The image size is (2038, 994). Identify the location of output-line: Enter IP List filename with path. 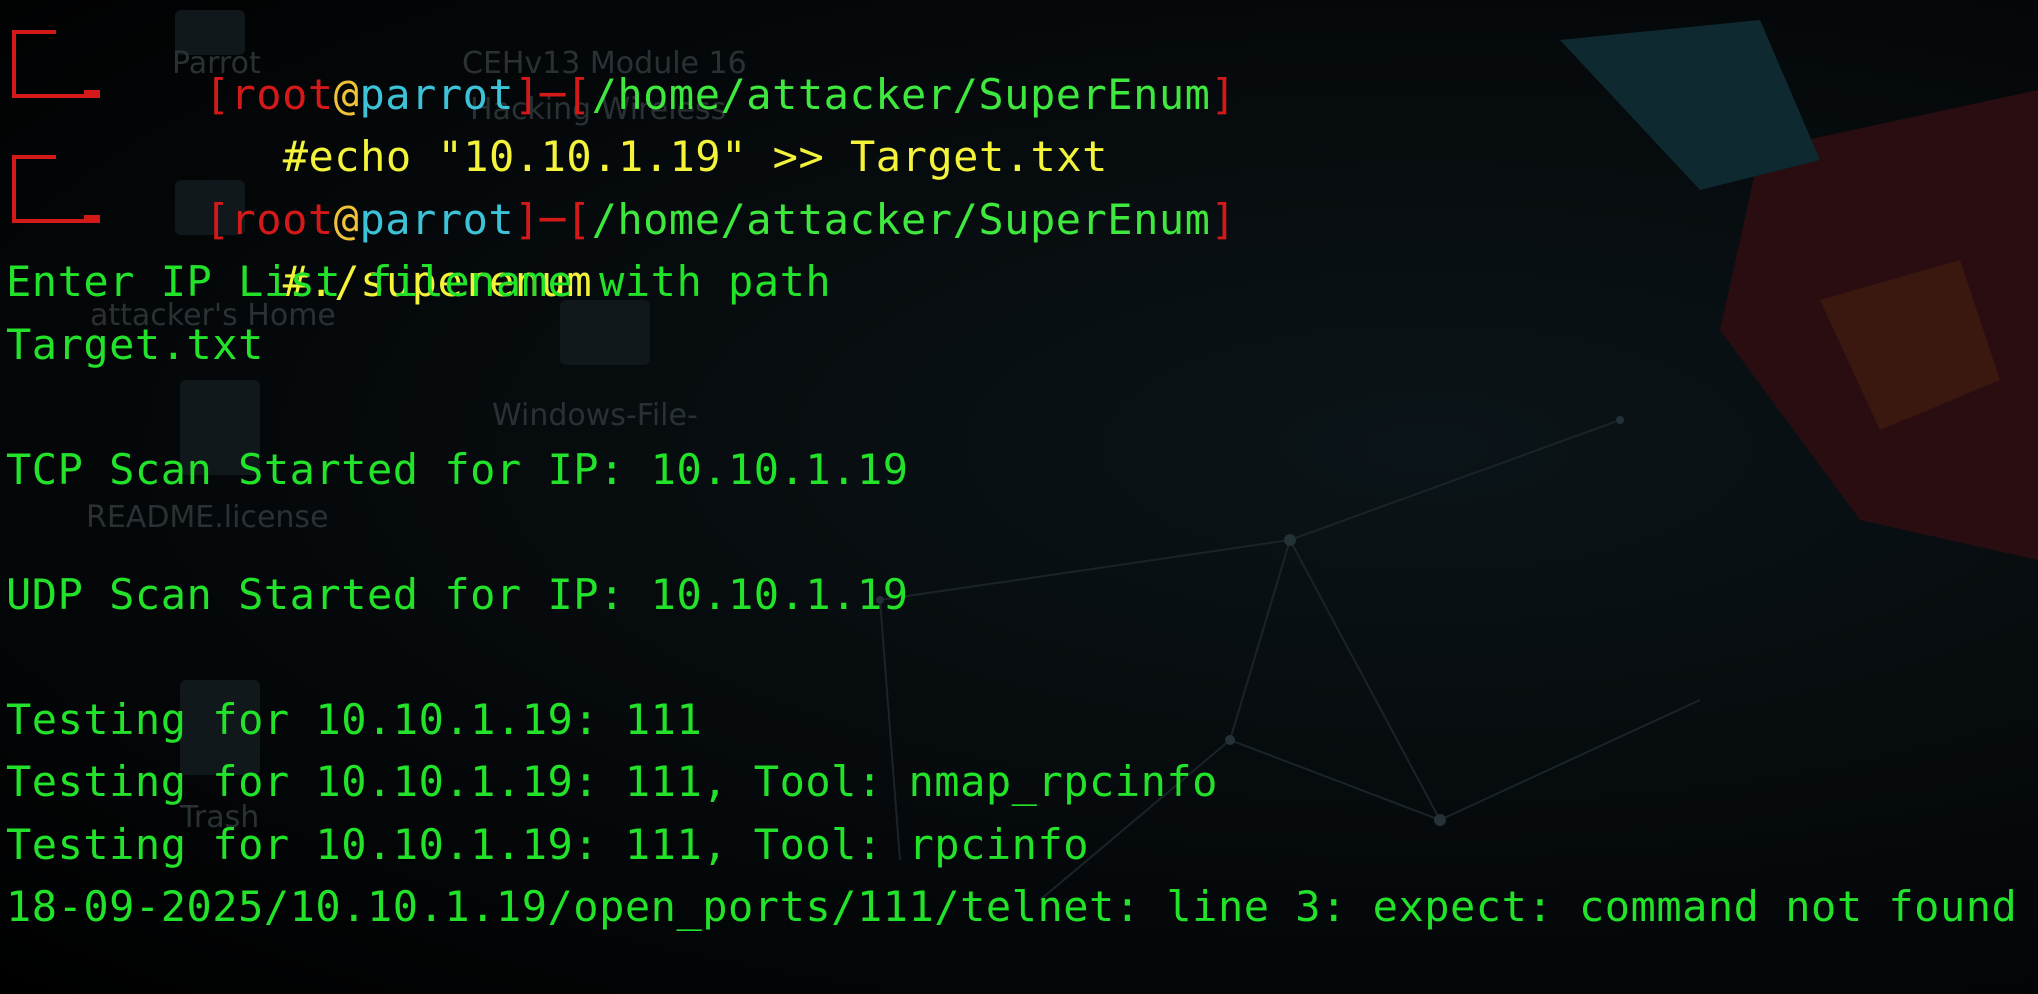
(419, 281).